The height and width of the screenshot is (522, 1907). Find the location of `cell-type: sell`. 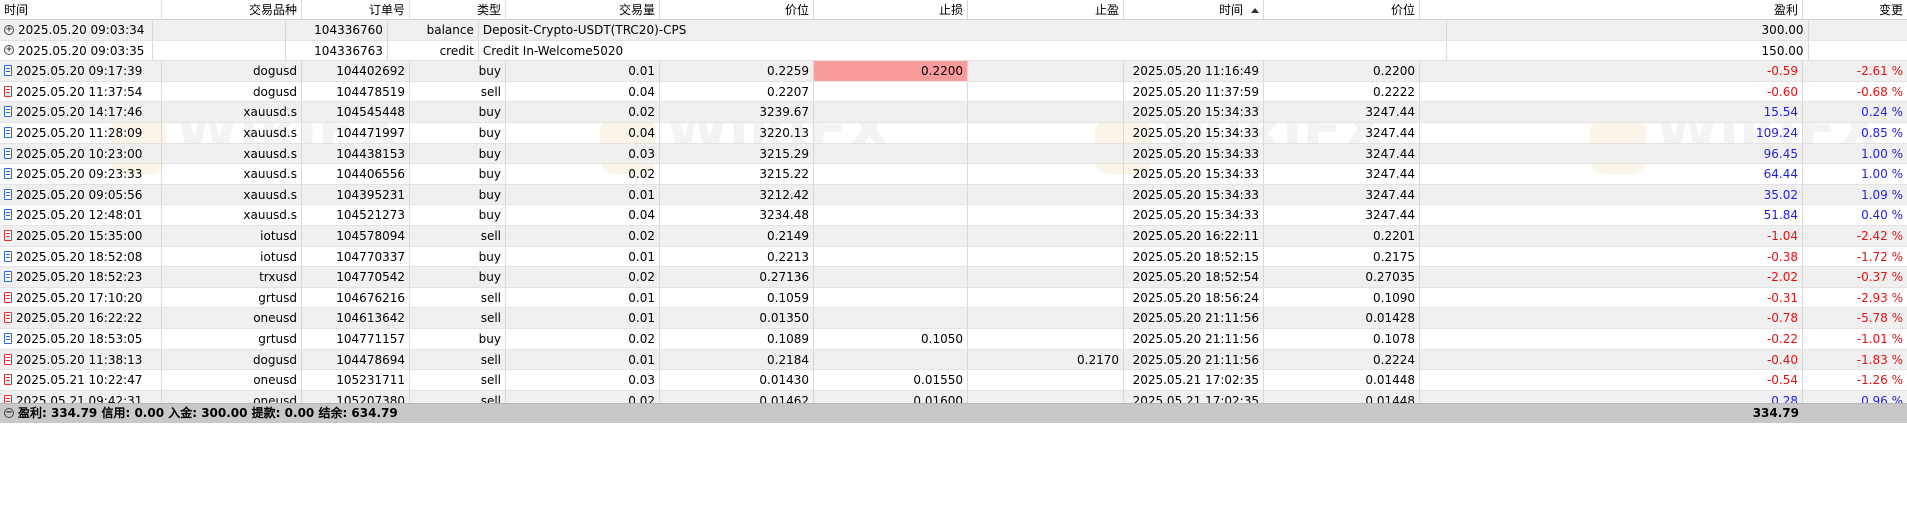

cell-type: sell is located at coordinates (458, 318).